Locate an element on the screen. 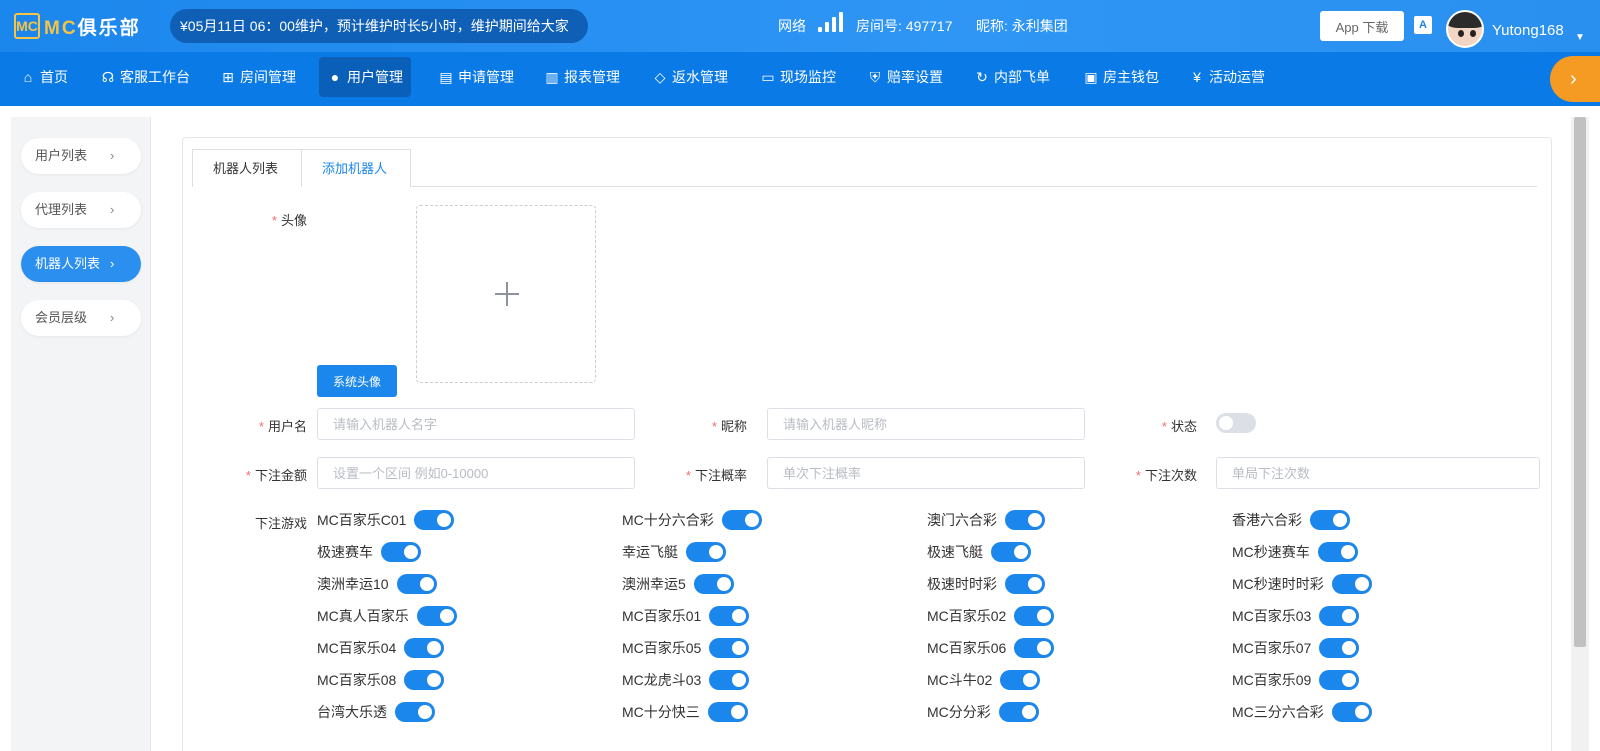 The image size is (1600, 751). game-name: MC龙虎斗03 is located at coordinates (662, 680).